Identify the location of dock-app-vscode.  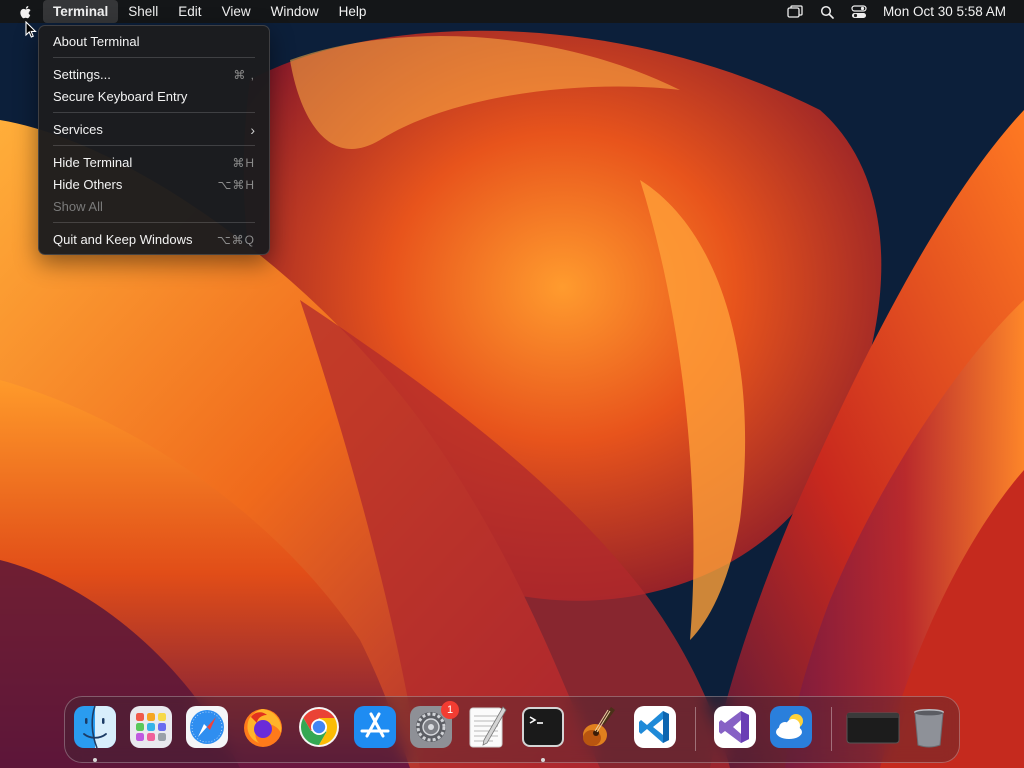
(655, 727).